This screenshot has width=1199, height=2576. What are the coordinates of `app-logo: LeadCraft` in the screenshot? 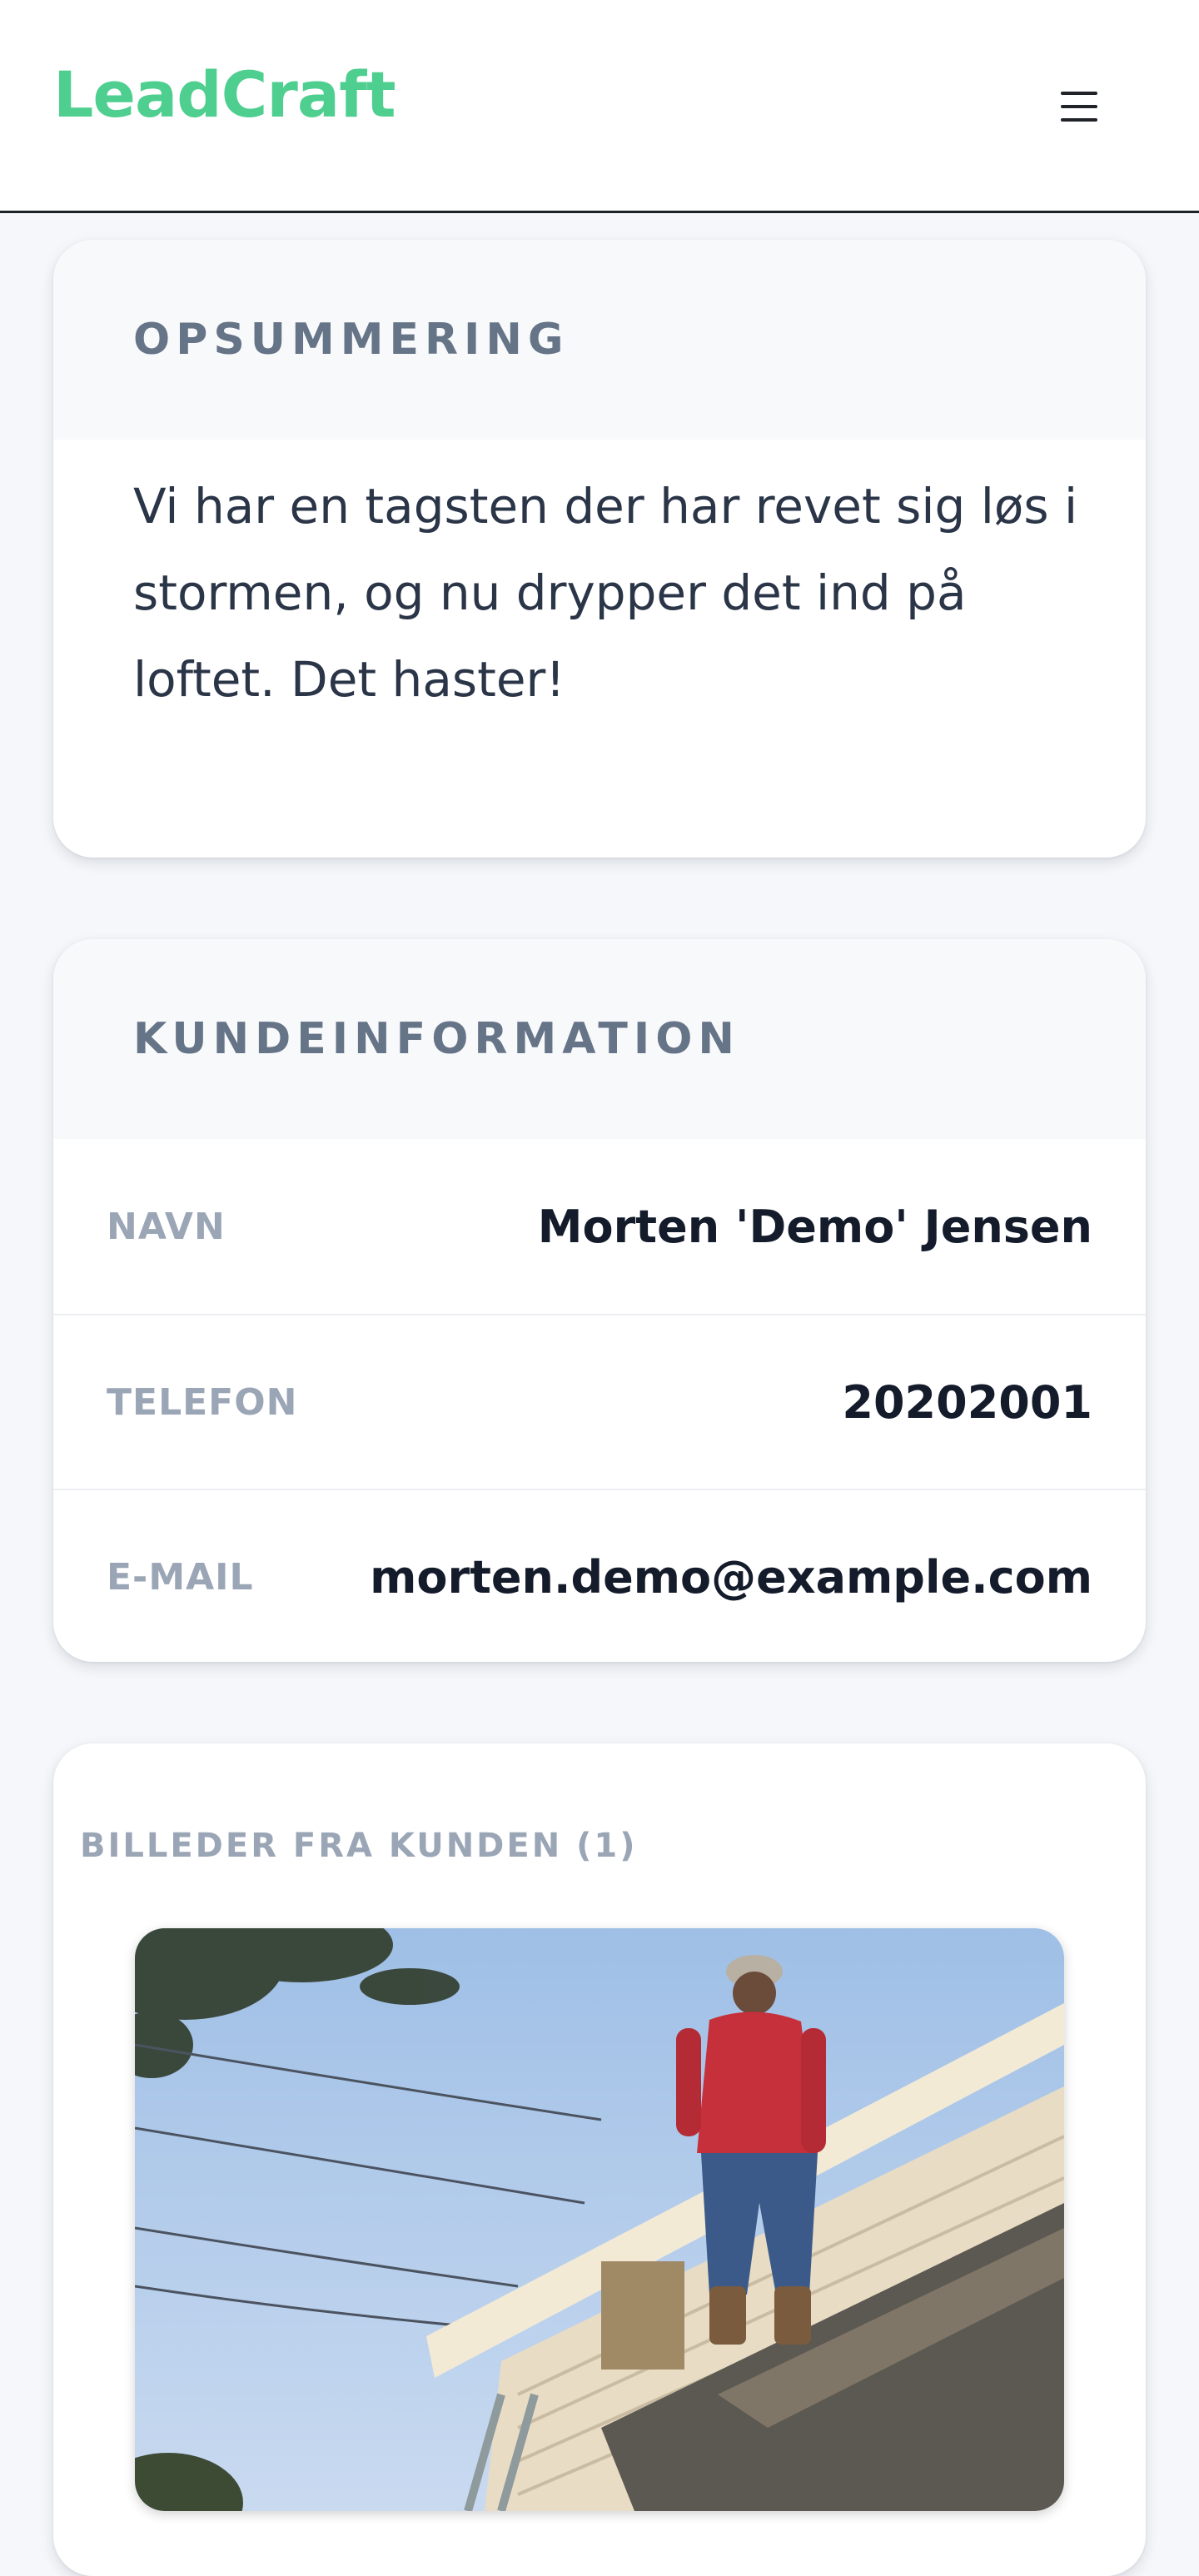 It's located at (224, 95).